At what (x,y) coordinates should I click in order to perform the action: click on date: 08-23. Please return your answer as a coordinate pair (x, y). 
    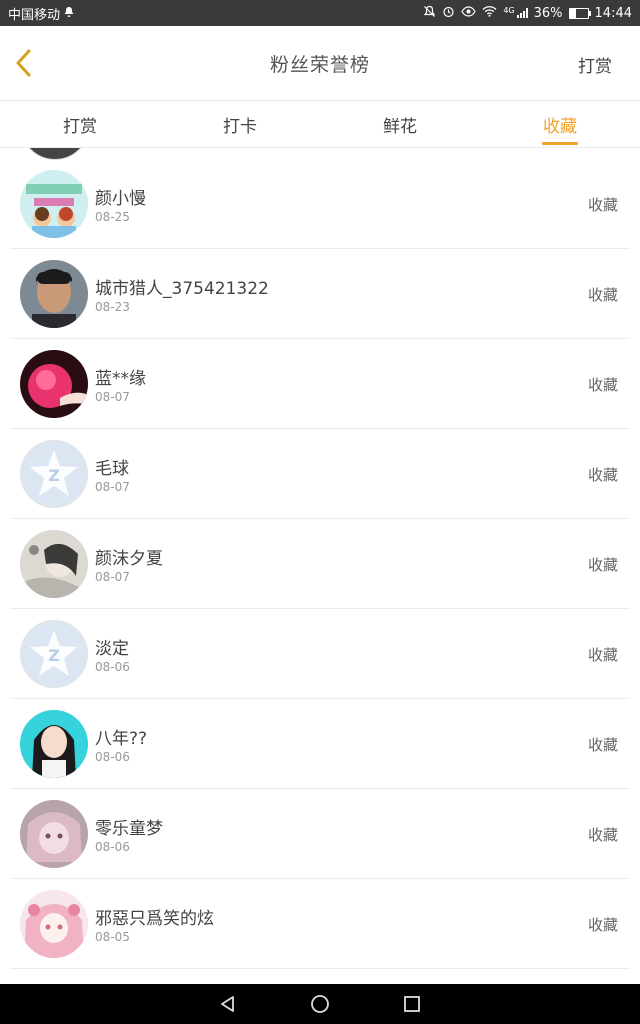
    Looking at the image, I should click on (112, 307).